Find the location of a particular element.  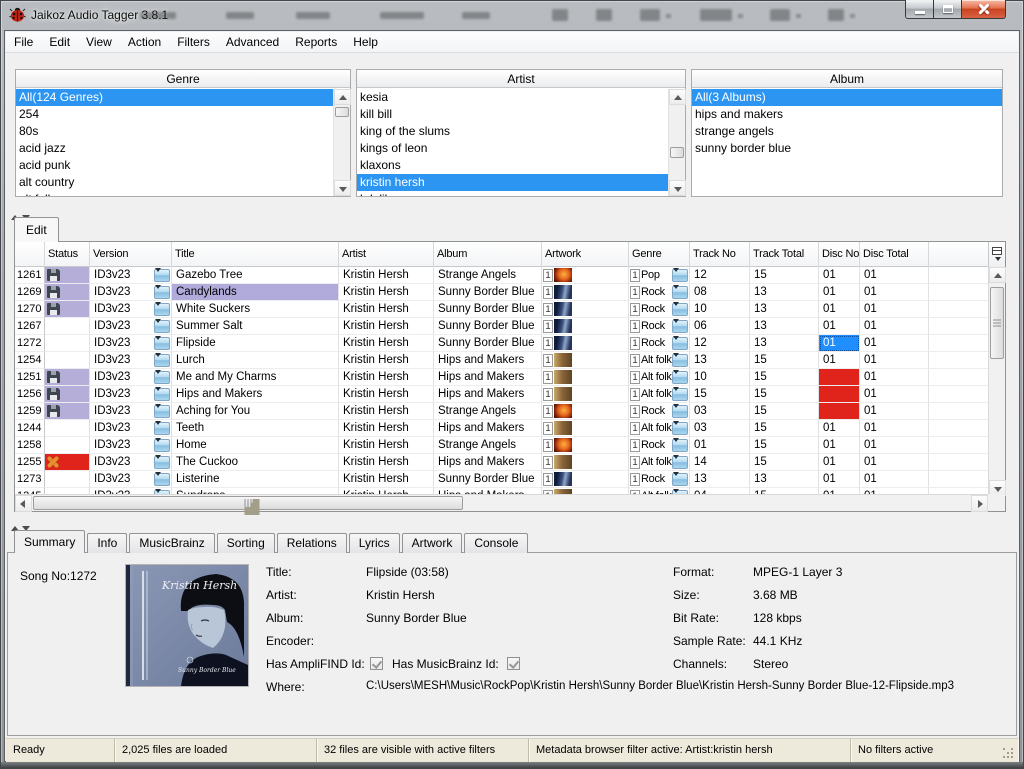

menu-item-reports: Reports is located at coordinates (316, 42).